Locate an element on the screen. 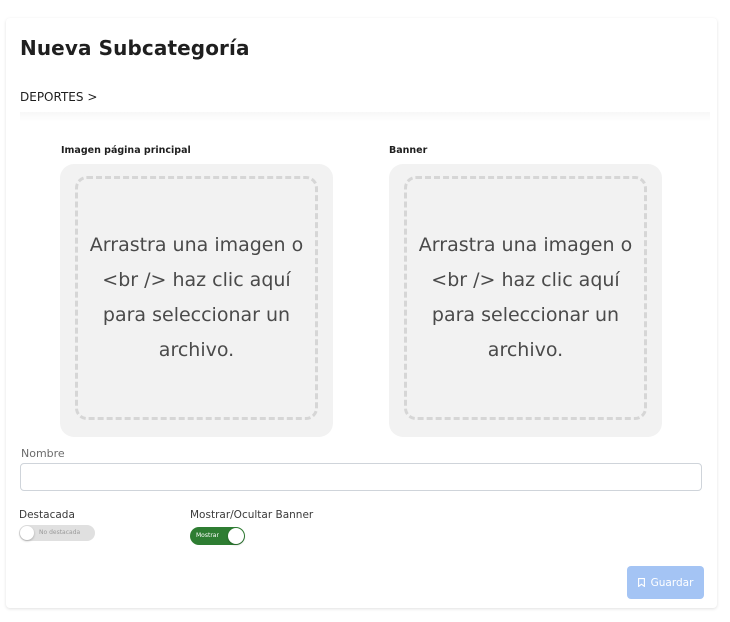 Image resolution: width=730 pixels, height=622 pixels. save-button-label: Guardar is located at coordinates (672, 582).